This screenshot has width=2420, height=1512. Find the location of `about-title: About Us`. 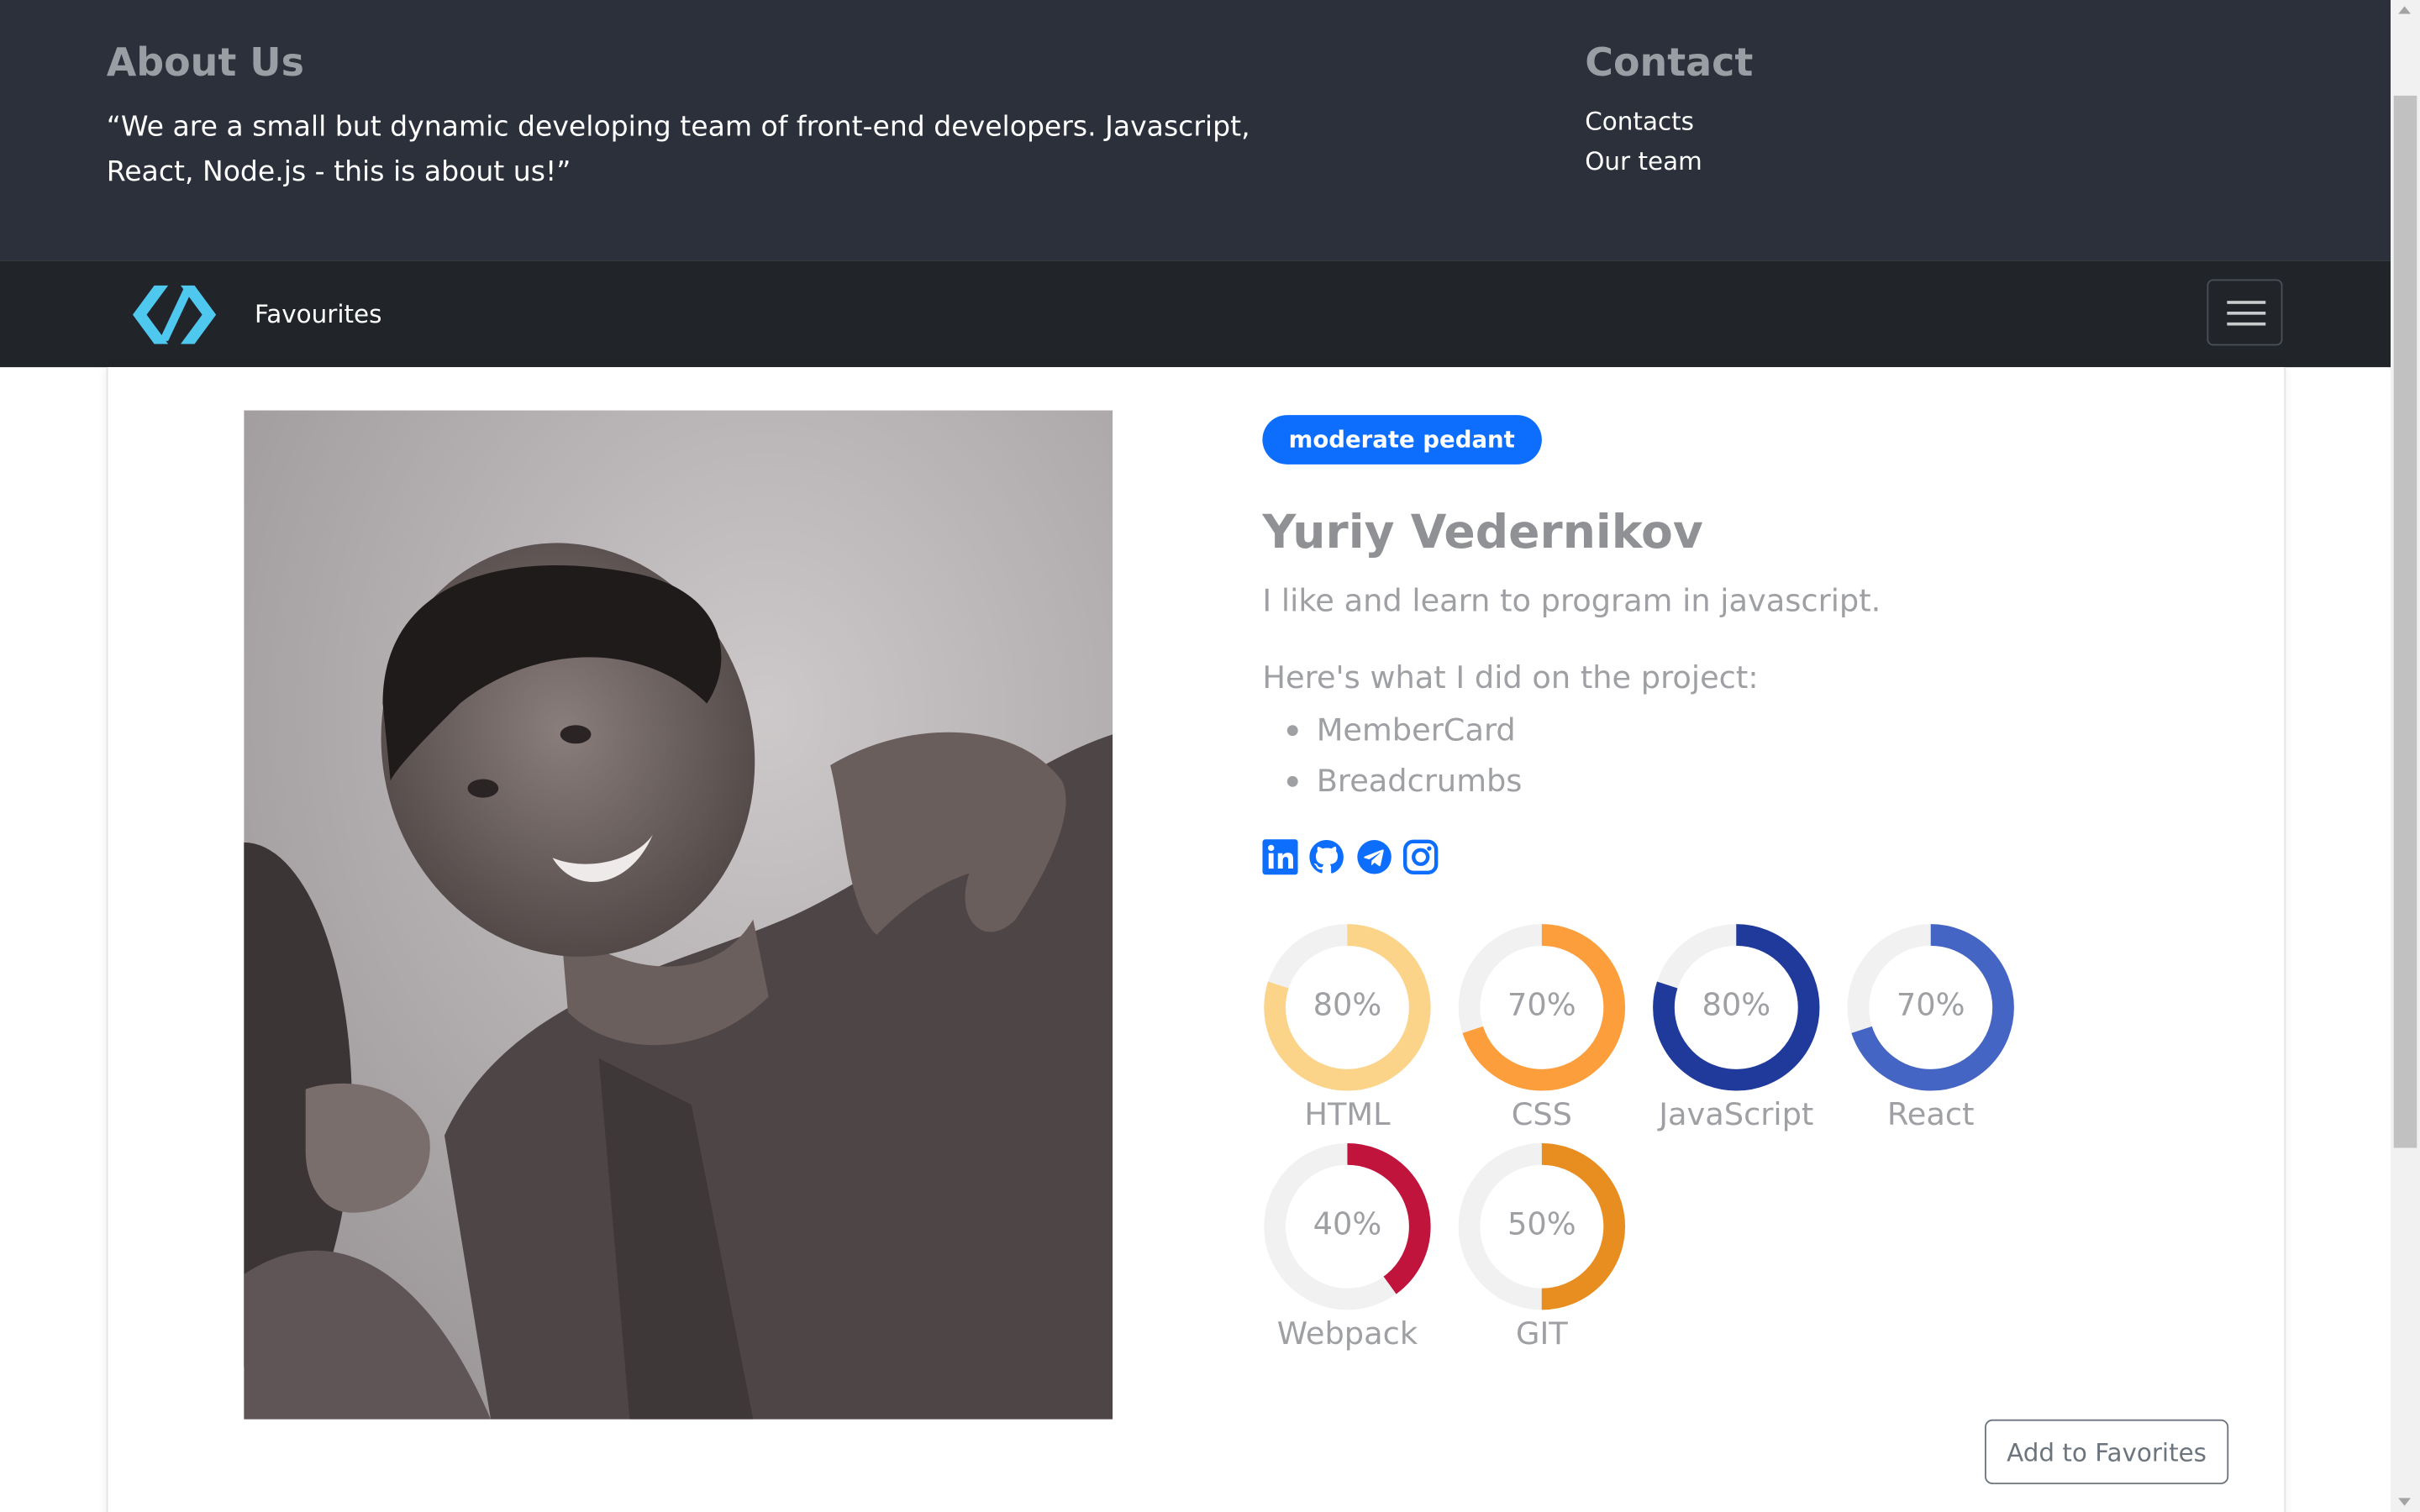

about-title: About Us is located at coordinates (205, 62).